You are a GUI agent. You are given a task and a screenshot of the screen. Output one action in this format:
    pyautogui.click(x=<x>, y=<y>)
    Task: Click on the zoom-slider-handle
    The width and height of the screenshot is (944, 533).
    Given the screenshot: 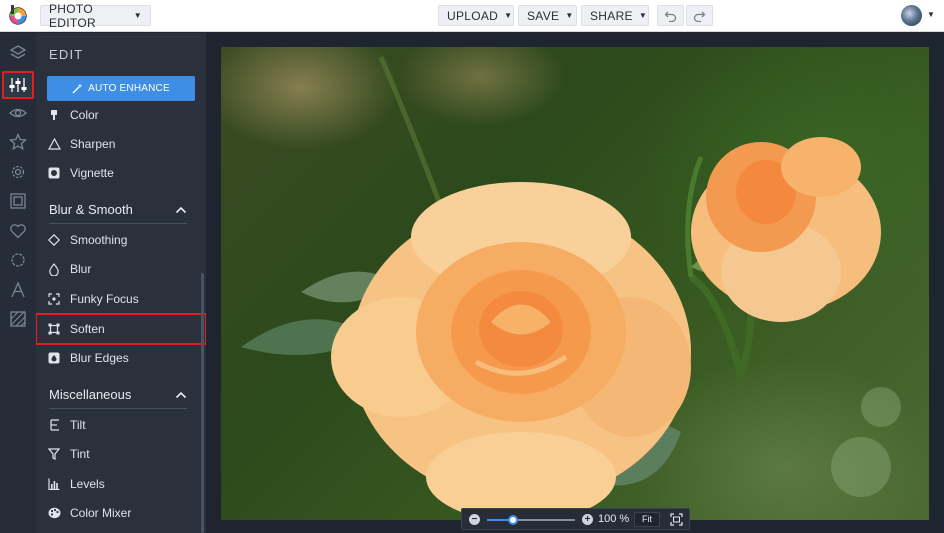 What is the action you would take?
    pyautogui.click(x=513, y=520)
    